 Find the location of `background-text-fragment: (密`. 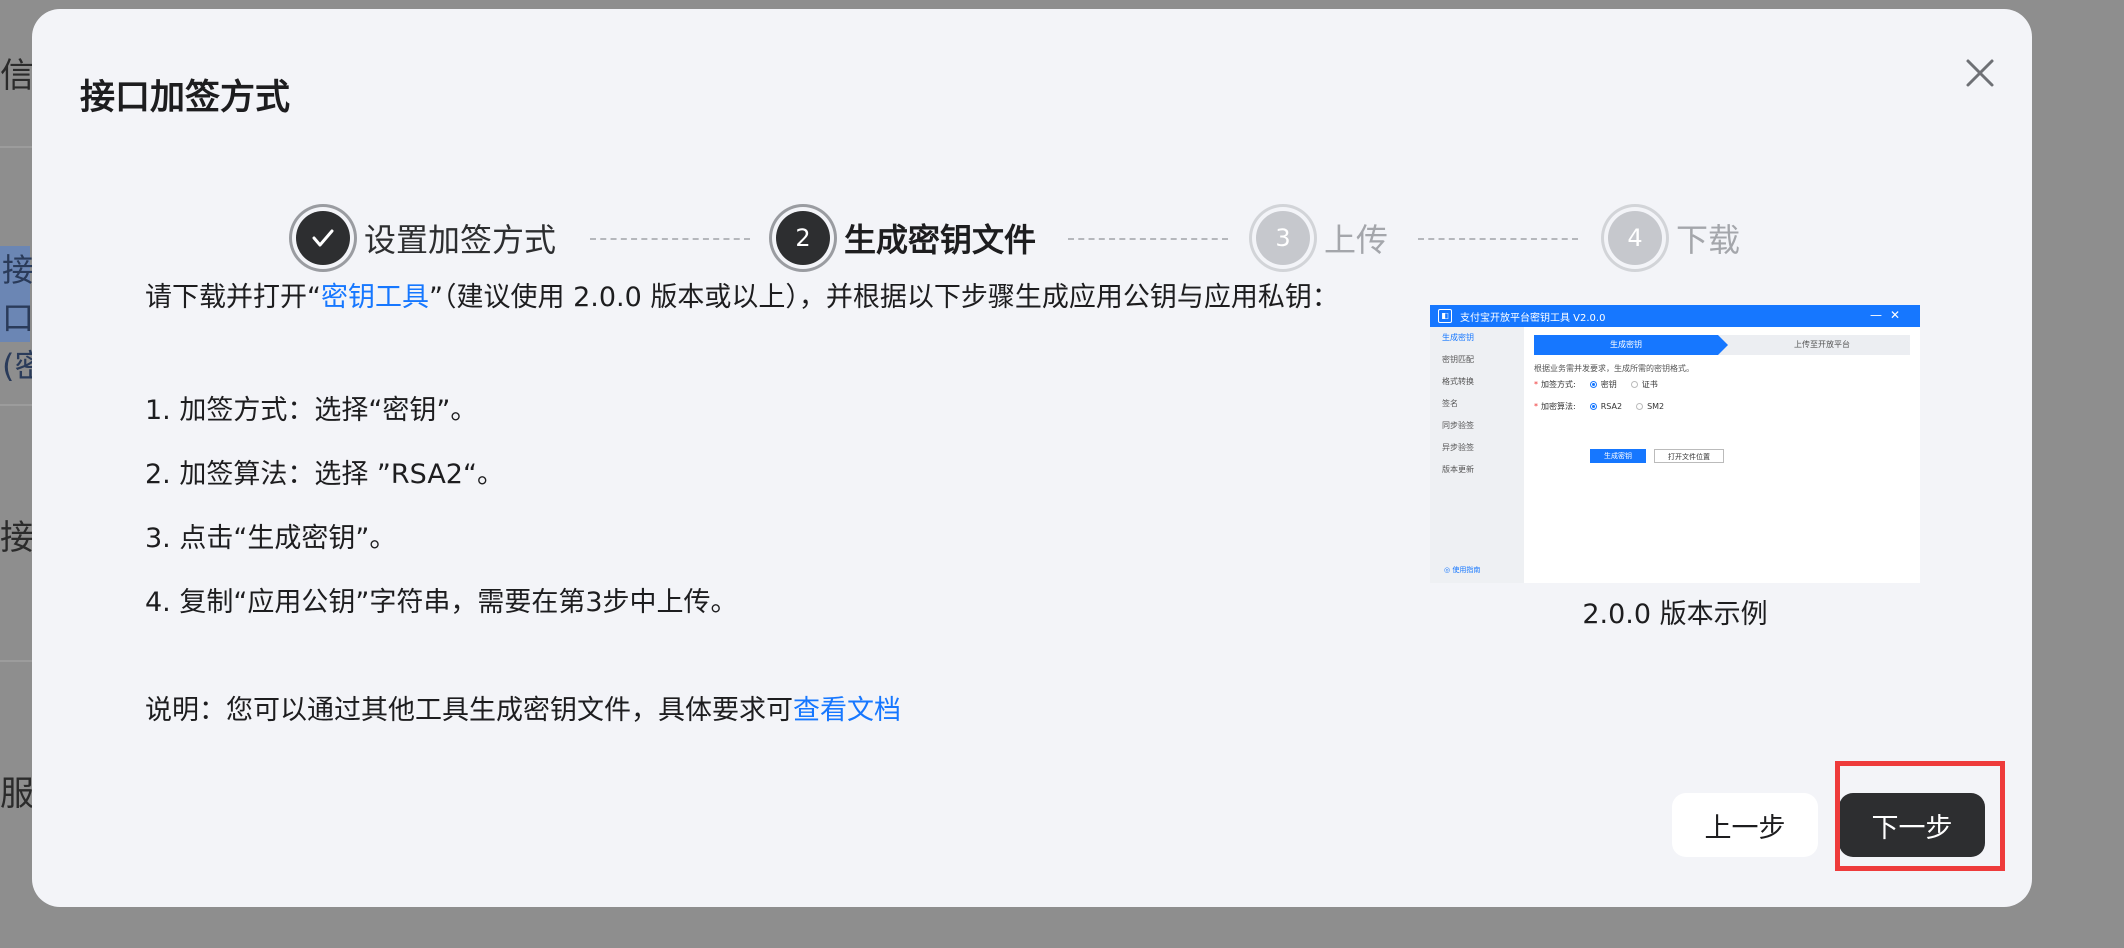

background-text-fragment: (密 is located at coordinates (24, 366).